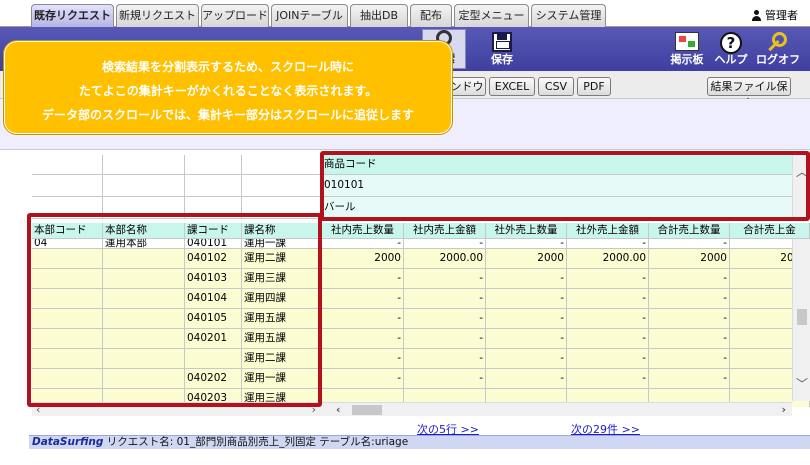 This screenshot has height=465, width=810. What do you see at coordinates (608, 259) in the screenshot?
I see `cell-value: 2000.00` at bounding box center [608, 259].